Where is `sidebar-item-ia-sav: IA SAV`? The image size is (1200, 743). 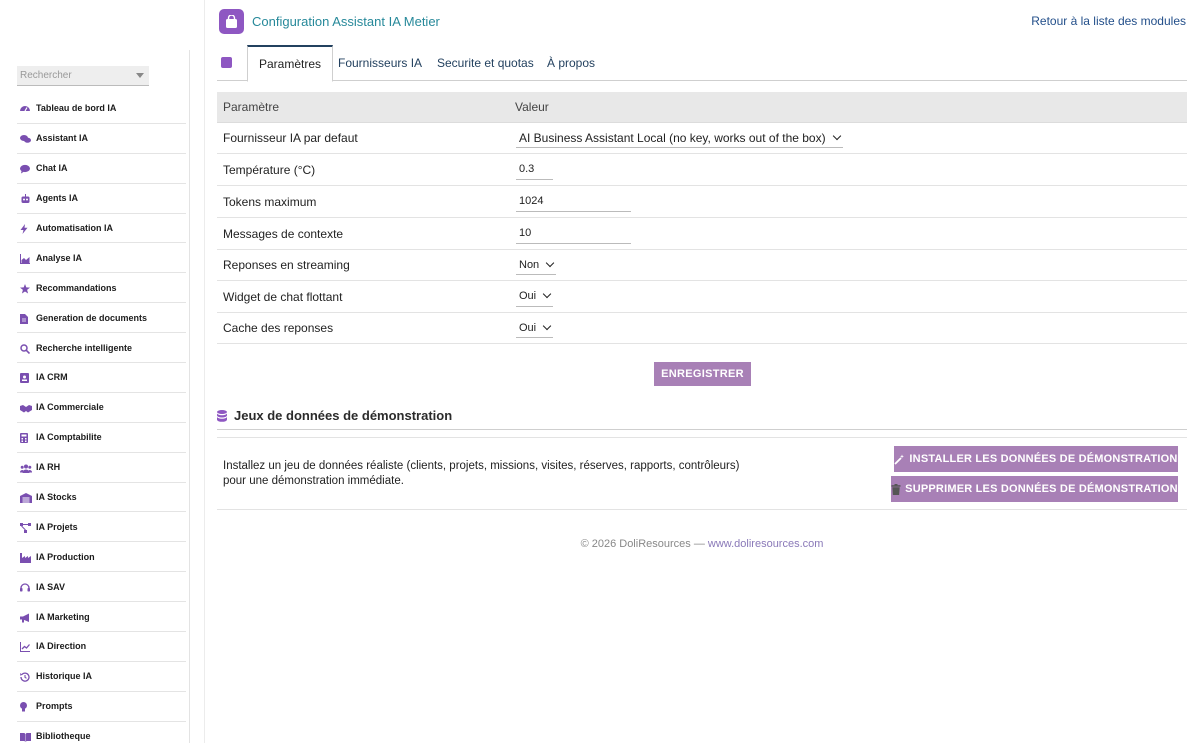
sidebar-item-ia-sav: IA SAV is located at coordinates (101, 587).